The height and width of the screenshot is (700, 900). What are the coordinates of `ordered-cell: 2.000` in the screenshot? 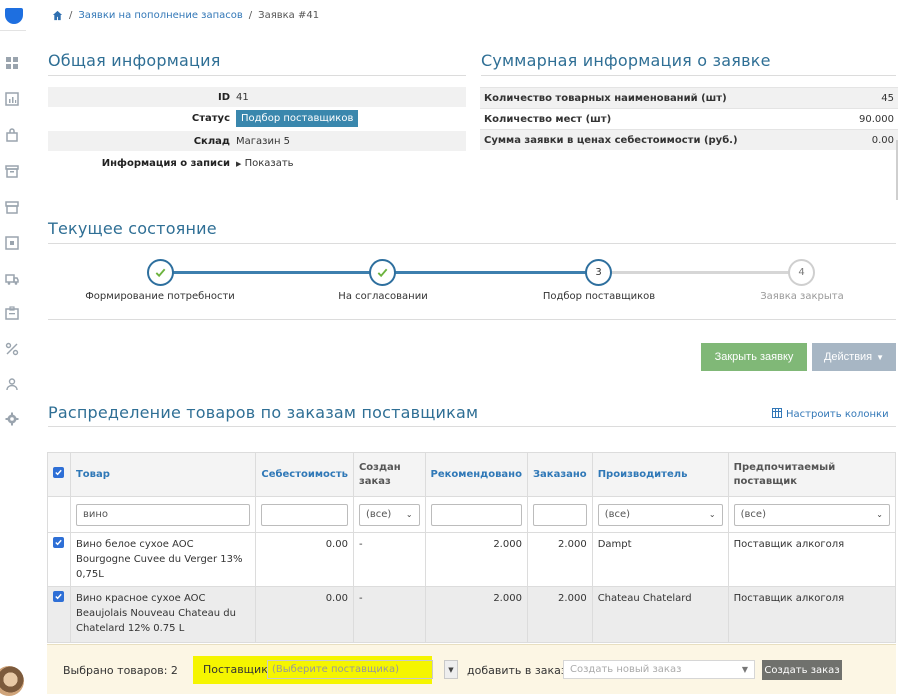 It's located at (559, 614).